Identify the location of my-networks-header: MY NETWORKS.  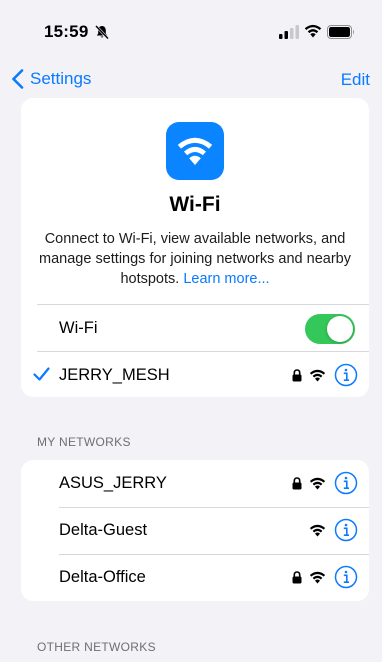
(84, 442).